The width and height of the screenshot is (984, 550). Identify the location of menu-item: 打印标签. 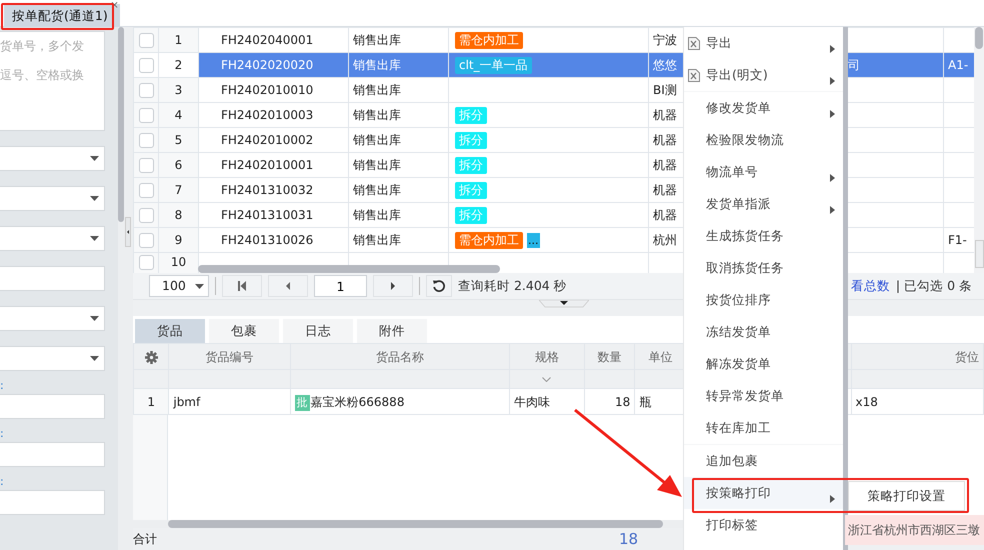
(763, 525).